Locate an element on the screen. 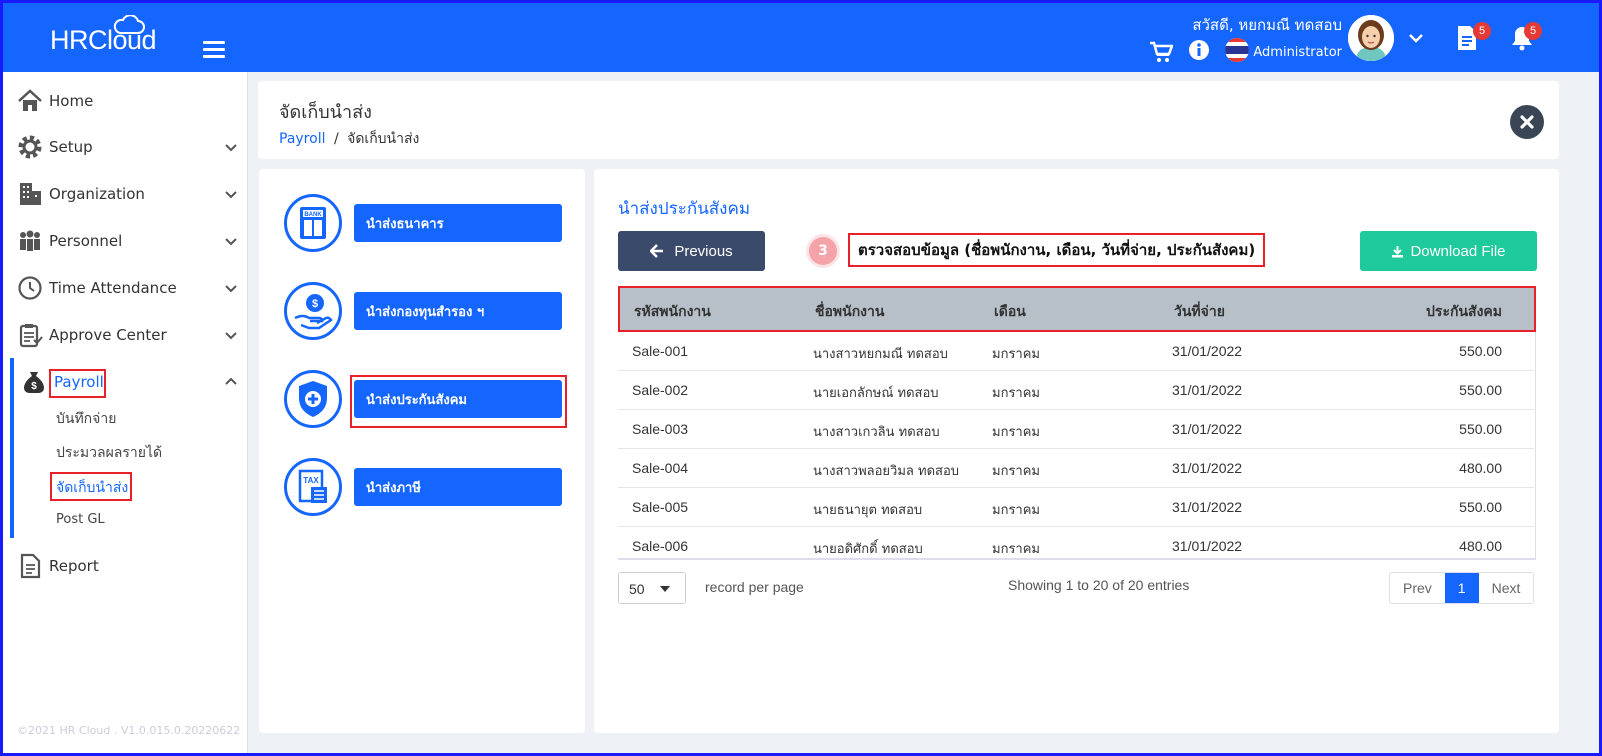  horizontal-scrollbar is located at coordinates (1077, 559).